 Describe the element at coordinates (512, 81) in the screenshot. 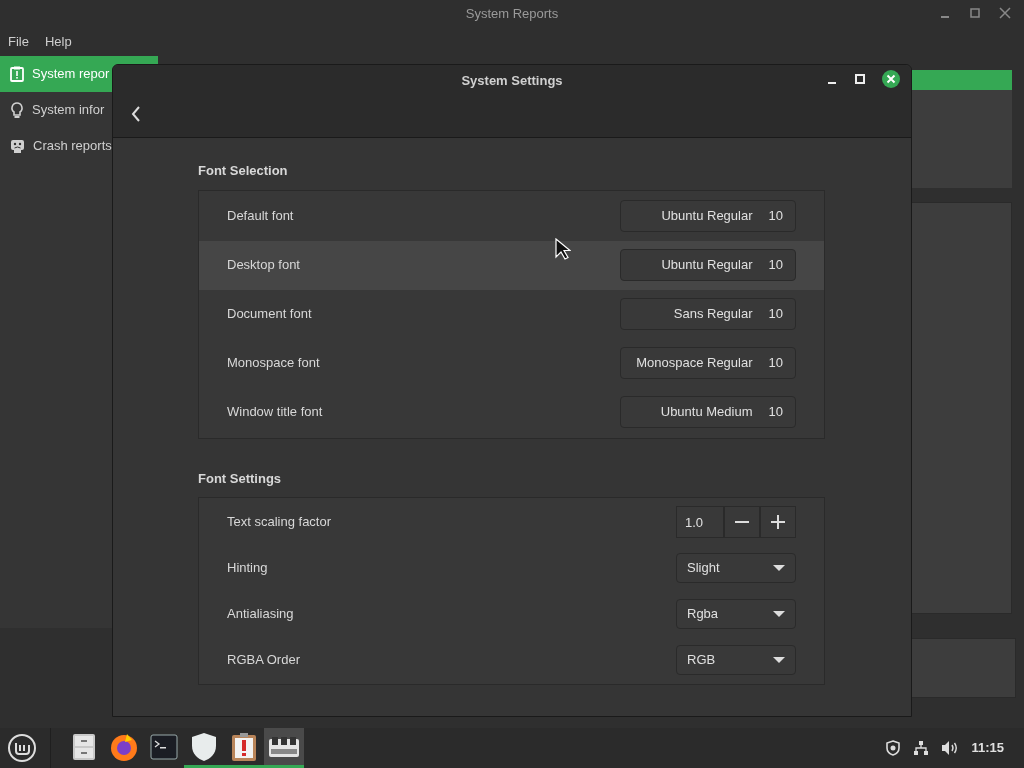

I see `dialog-title: System Settings` at that location.